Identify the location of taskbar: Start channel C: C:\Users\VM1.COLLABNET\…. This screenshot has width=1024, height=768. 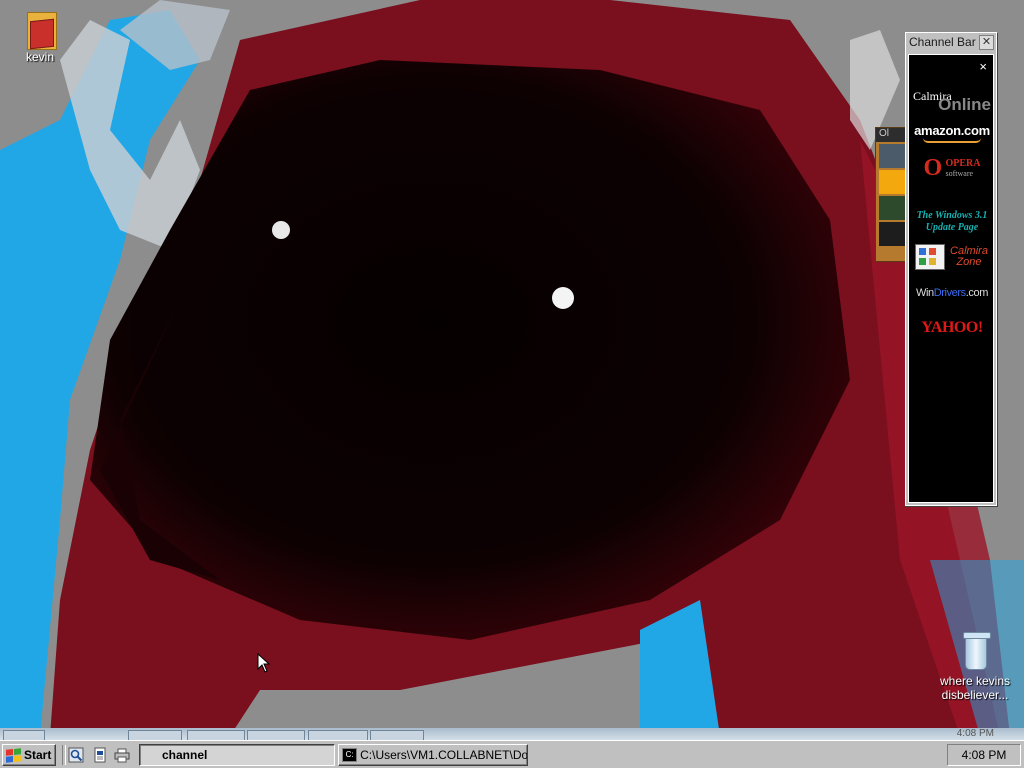
(512, 754).